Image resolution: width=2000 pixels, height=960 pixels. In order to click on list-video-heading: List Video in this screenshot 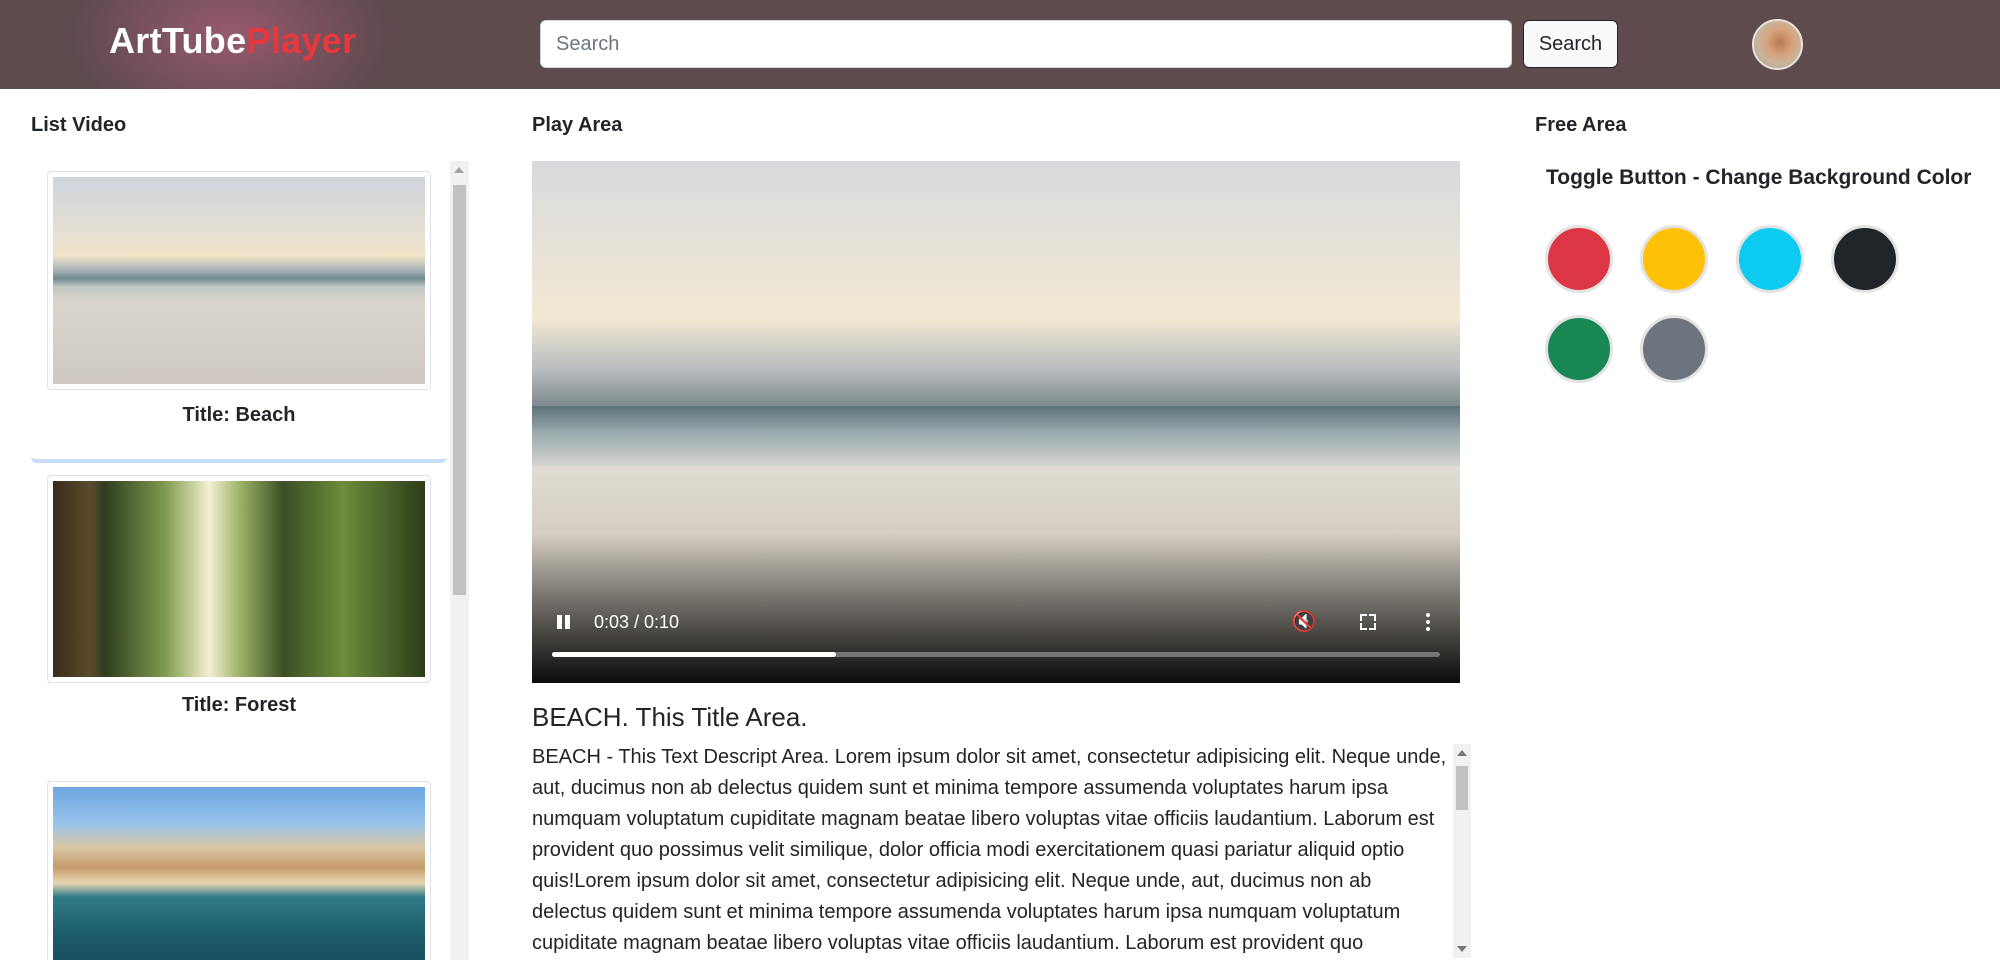, I will do `click(79, 125)`.